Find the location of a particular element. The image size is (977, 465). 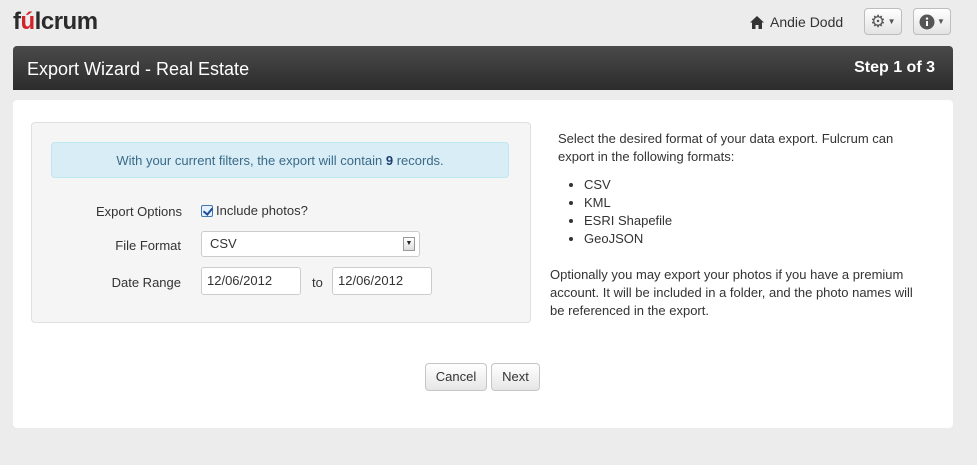

step-indicator: Step 1 of 3 is located at coordinates (894, 67).